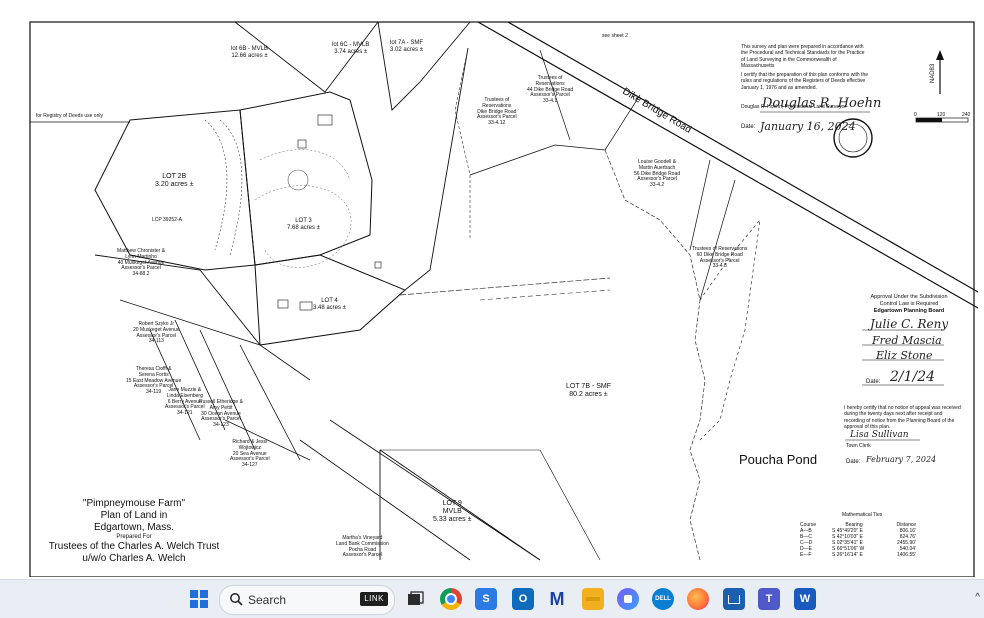  I want to click on start-button, so click(199, 599).